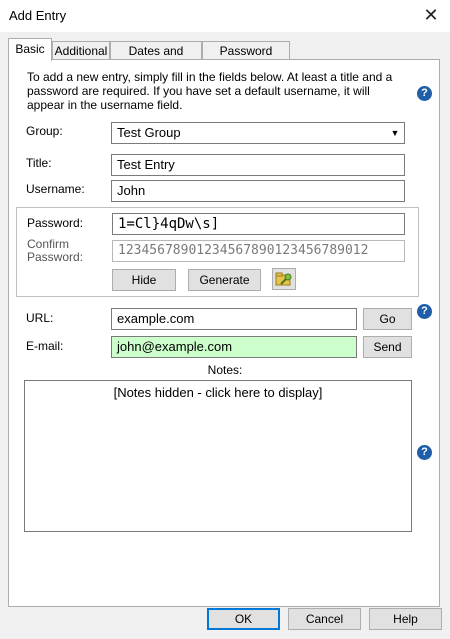 This screenshot has width=450, height=639. Describe the element at coordinates (156, 59) in the screenshot. I see `tab-dates-and-times: Dates and Times` at that location.